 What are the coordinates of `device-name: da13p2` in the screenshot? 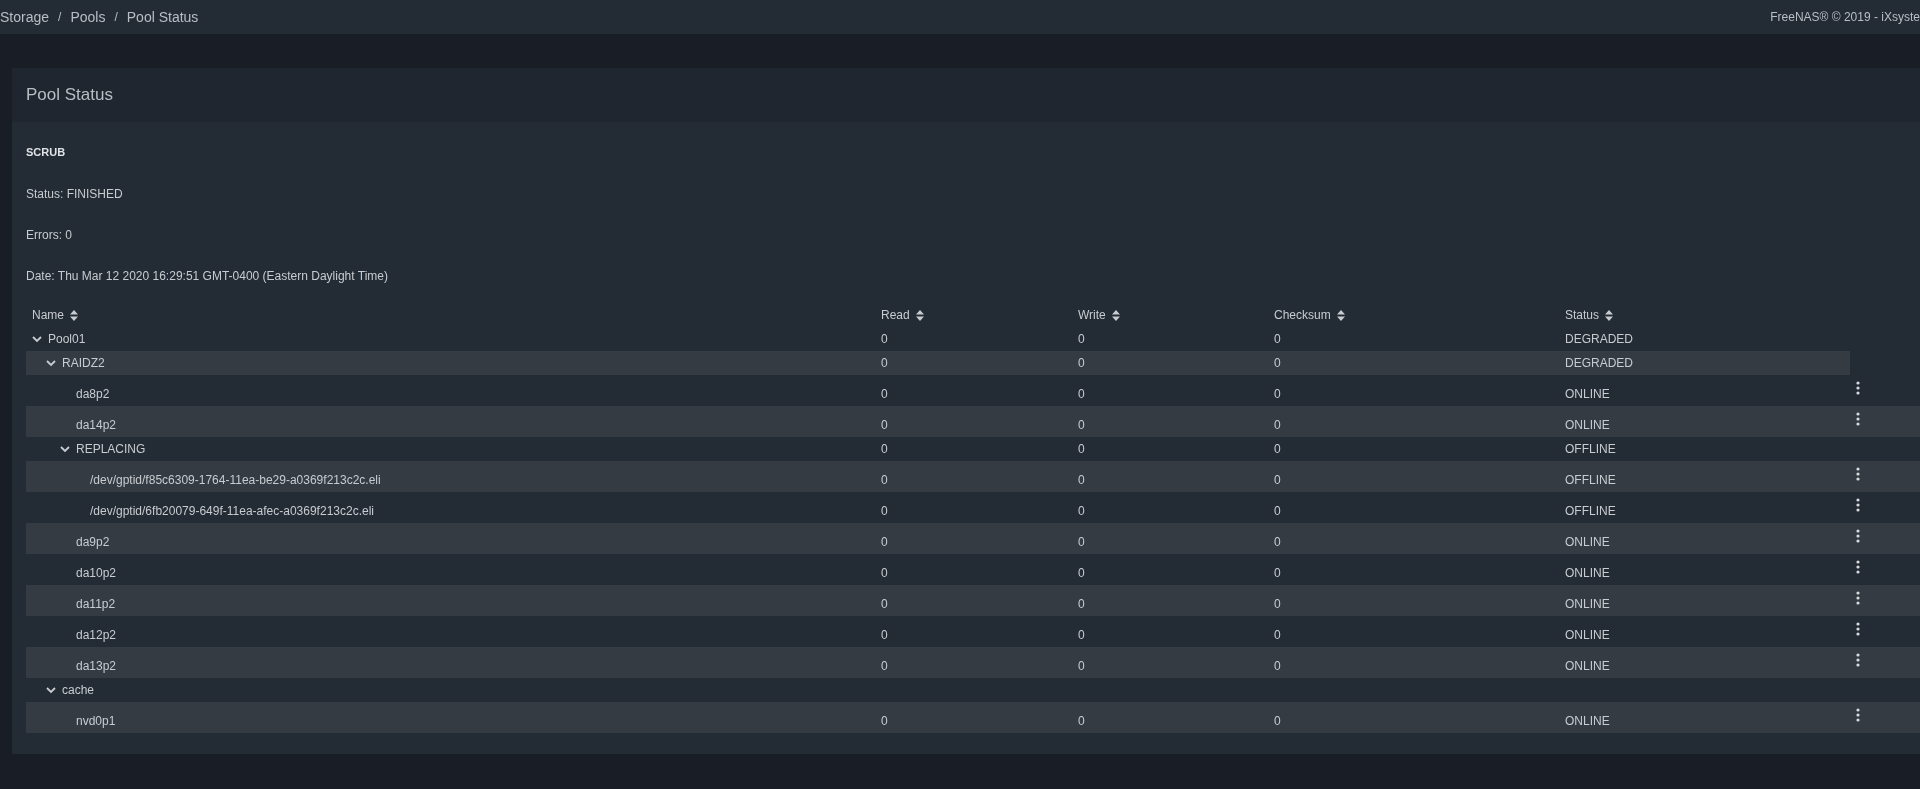 It's located at (96, 666).